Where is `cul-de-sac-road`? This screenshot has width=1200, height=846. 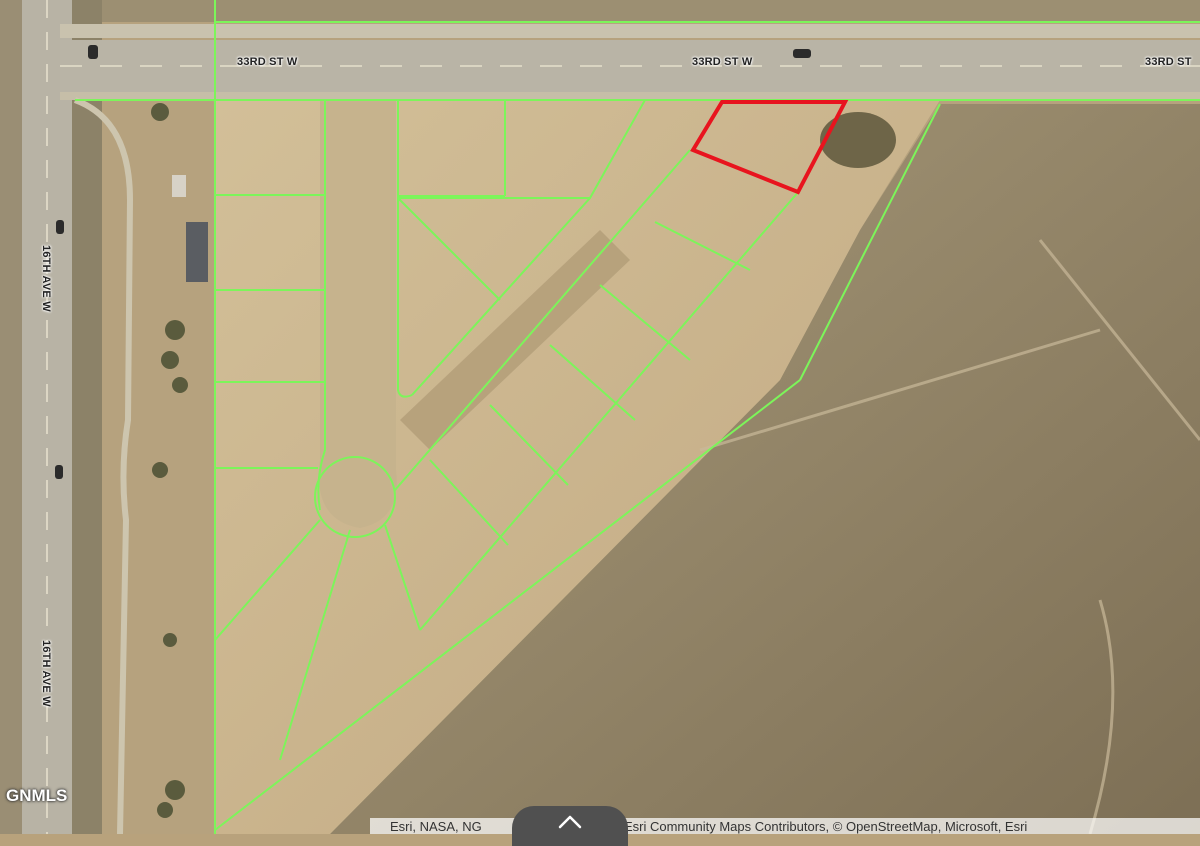
cul-de-sac-road is located at coordinates (357, 314).